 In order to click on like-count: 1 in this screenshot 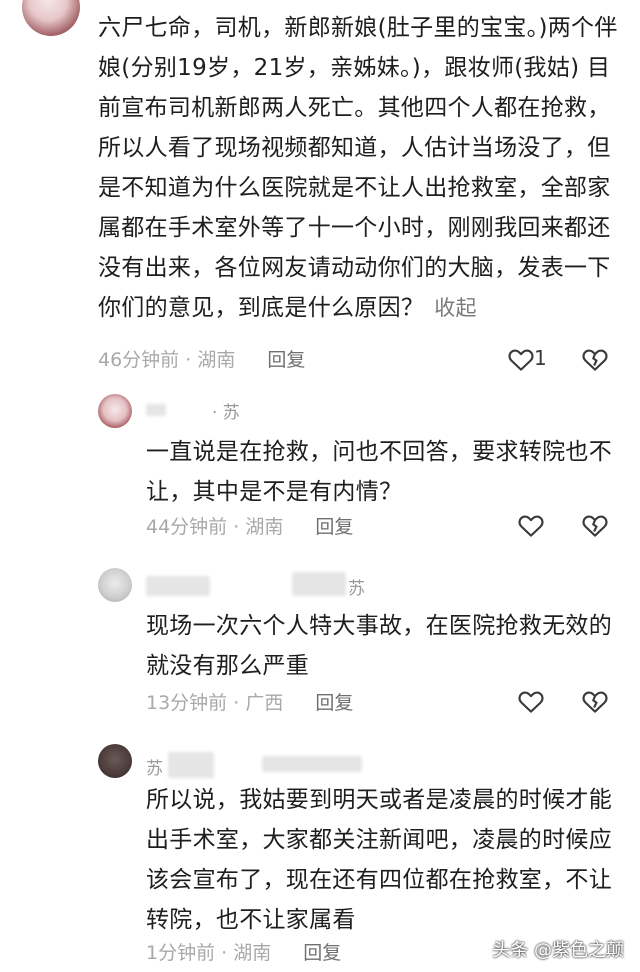, I will do `click(540, 358)`.